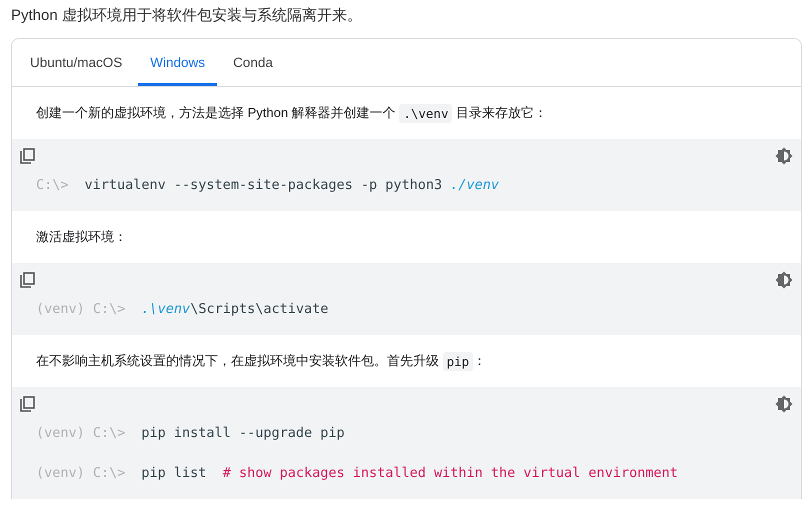 This screenshot has width=811, height=516. What do you see at coordinates (243, 433) in the screenshot?
I see `command-text: pip install --upgrade pip` at bounding box center [243, 433].